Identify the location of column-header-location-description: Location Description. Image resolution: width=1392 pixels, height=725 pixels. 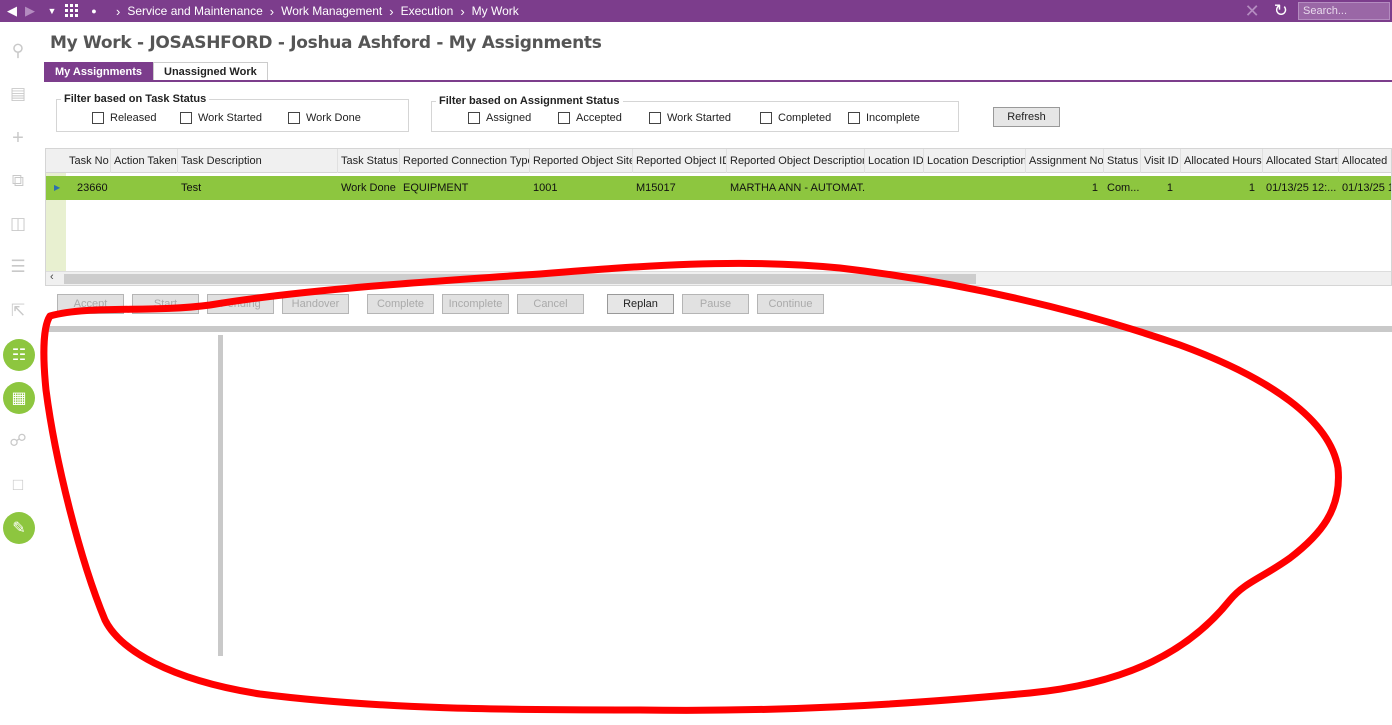
(975, 161).